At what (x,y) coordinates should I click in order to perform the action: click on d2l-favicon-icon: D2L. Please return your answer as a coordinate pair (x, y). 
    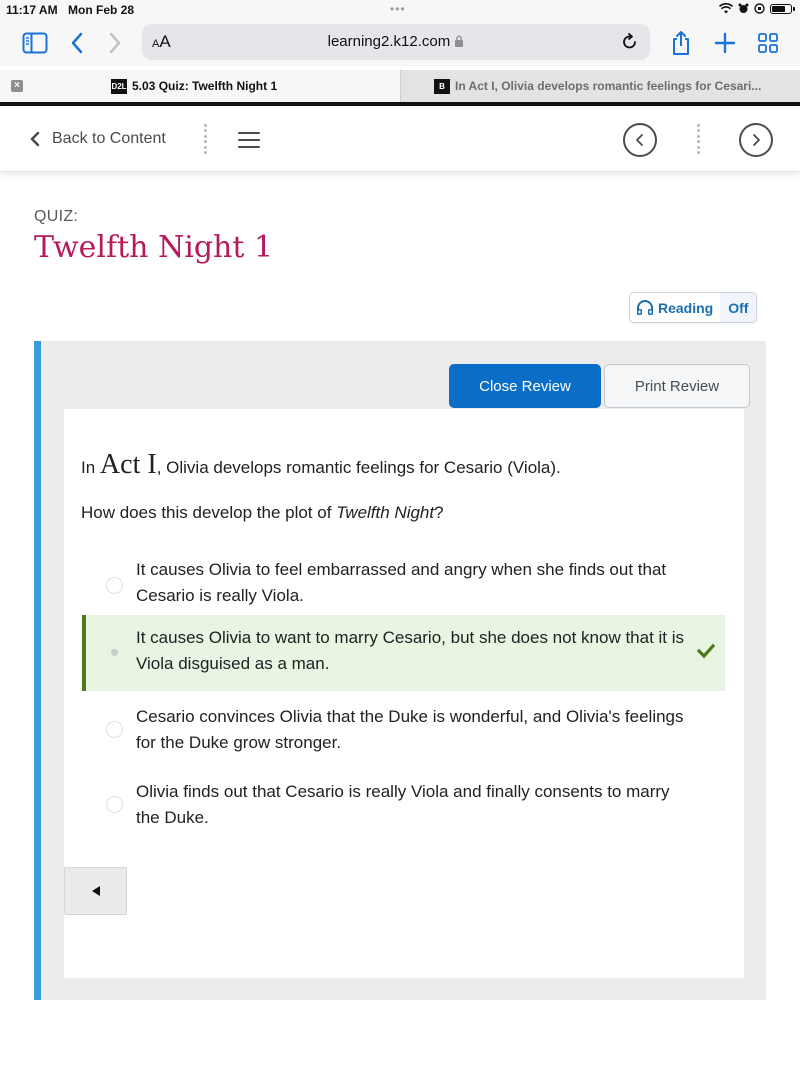
    Looking at the image, I should click on (119, 86).